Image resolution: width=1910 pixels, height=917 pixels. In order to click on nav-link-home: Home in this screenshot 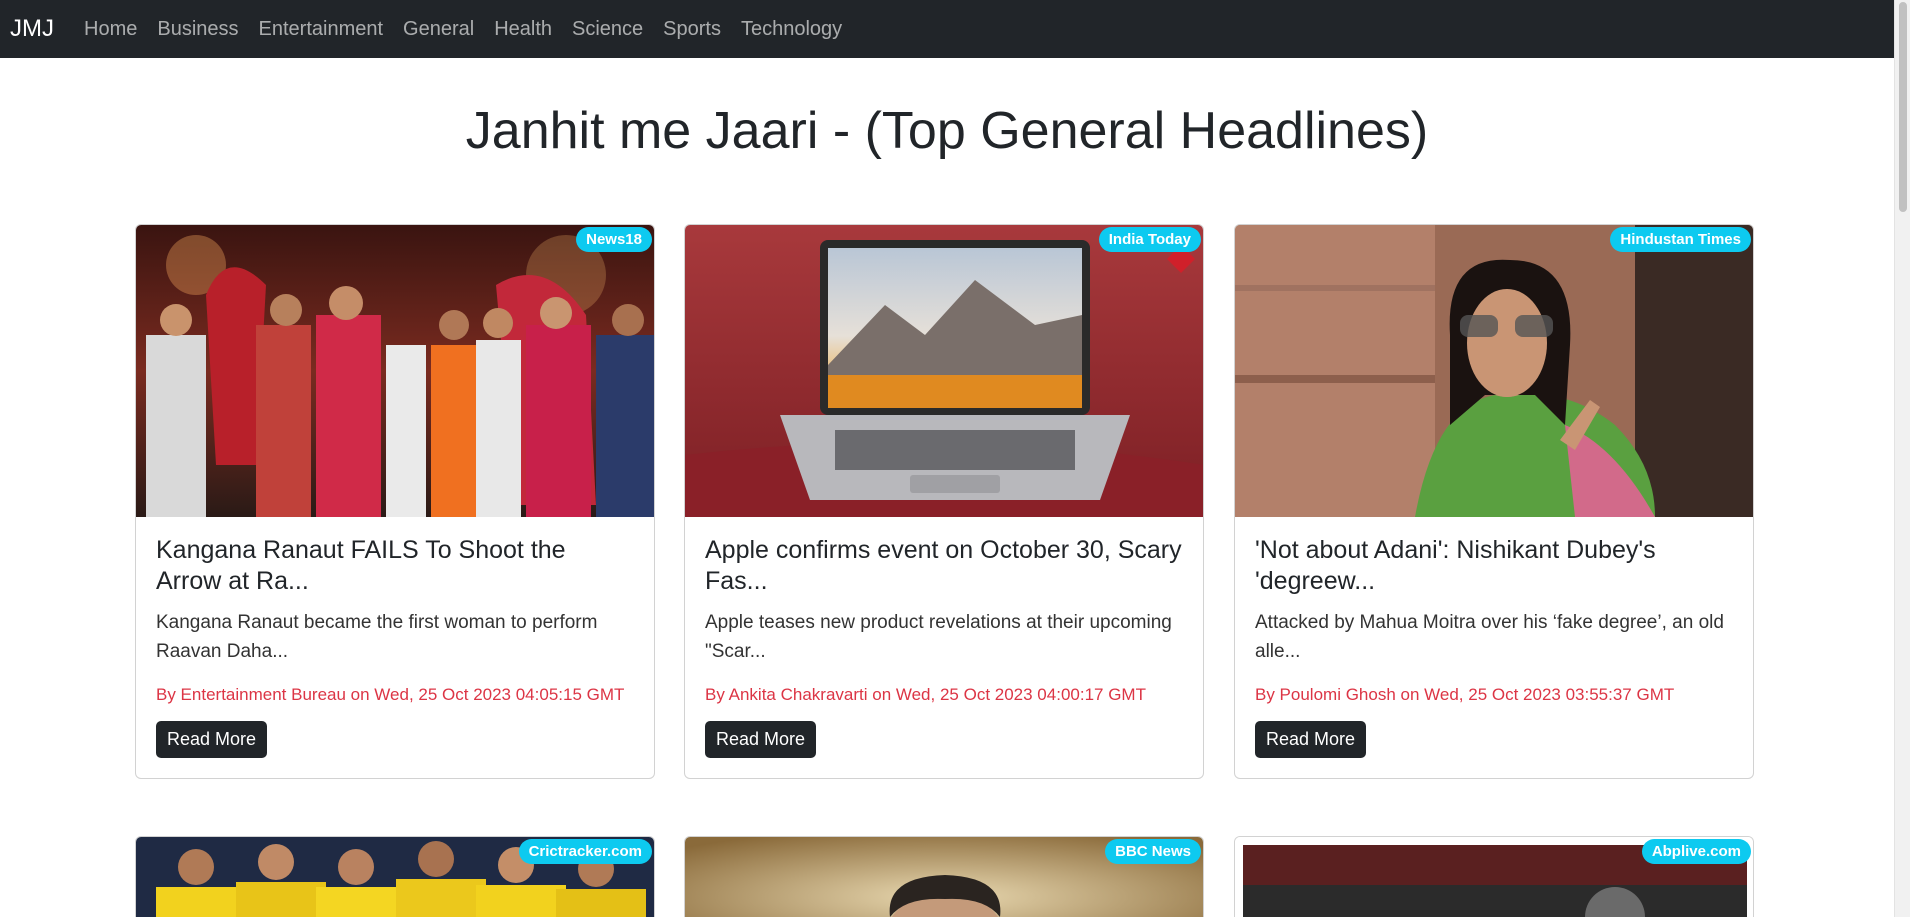, I will do `click(110, 29)`.